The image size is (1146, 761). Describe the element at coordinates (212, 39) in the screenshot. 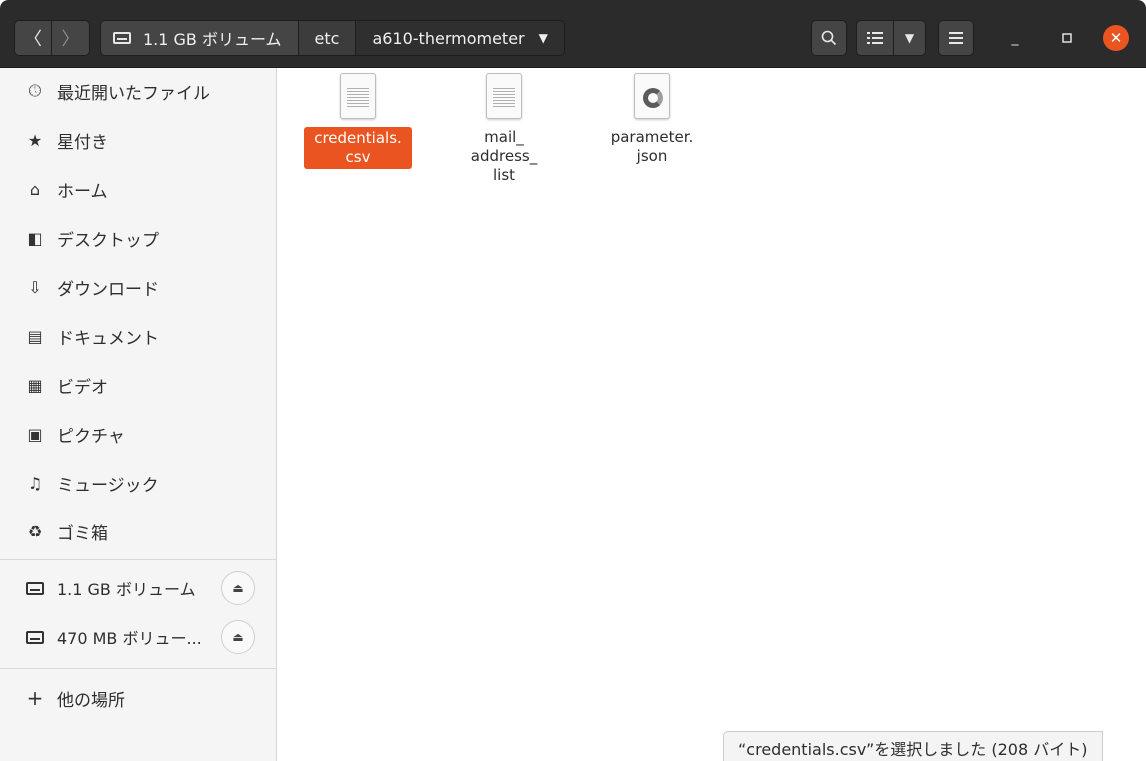

I see `path-crumb-label: 1.1 GB ボリューム` at that location.